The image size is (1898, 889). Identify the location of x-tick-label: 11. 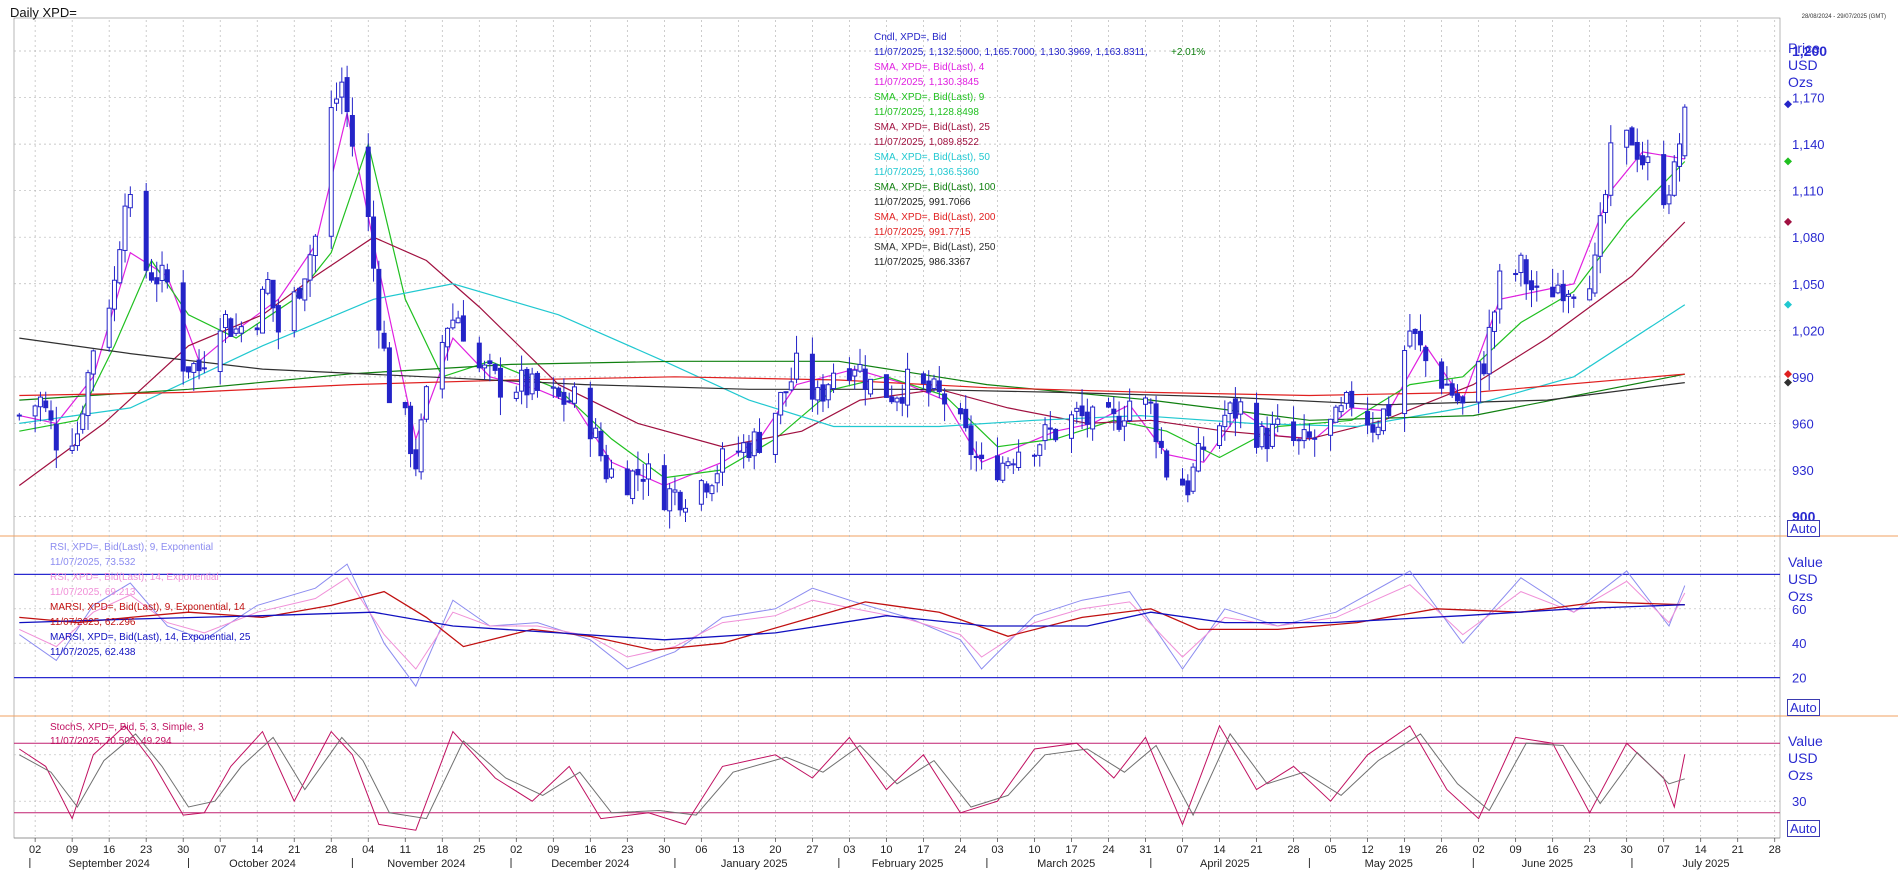
(405, 850).